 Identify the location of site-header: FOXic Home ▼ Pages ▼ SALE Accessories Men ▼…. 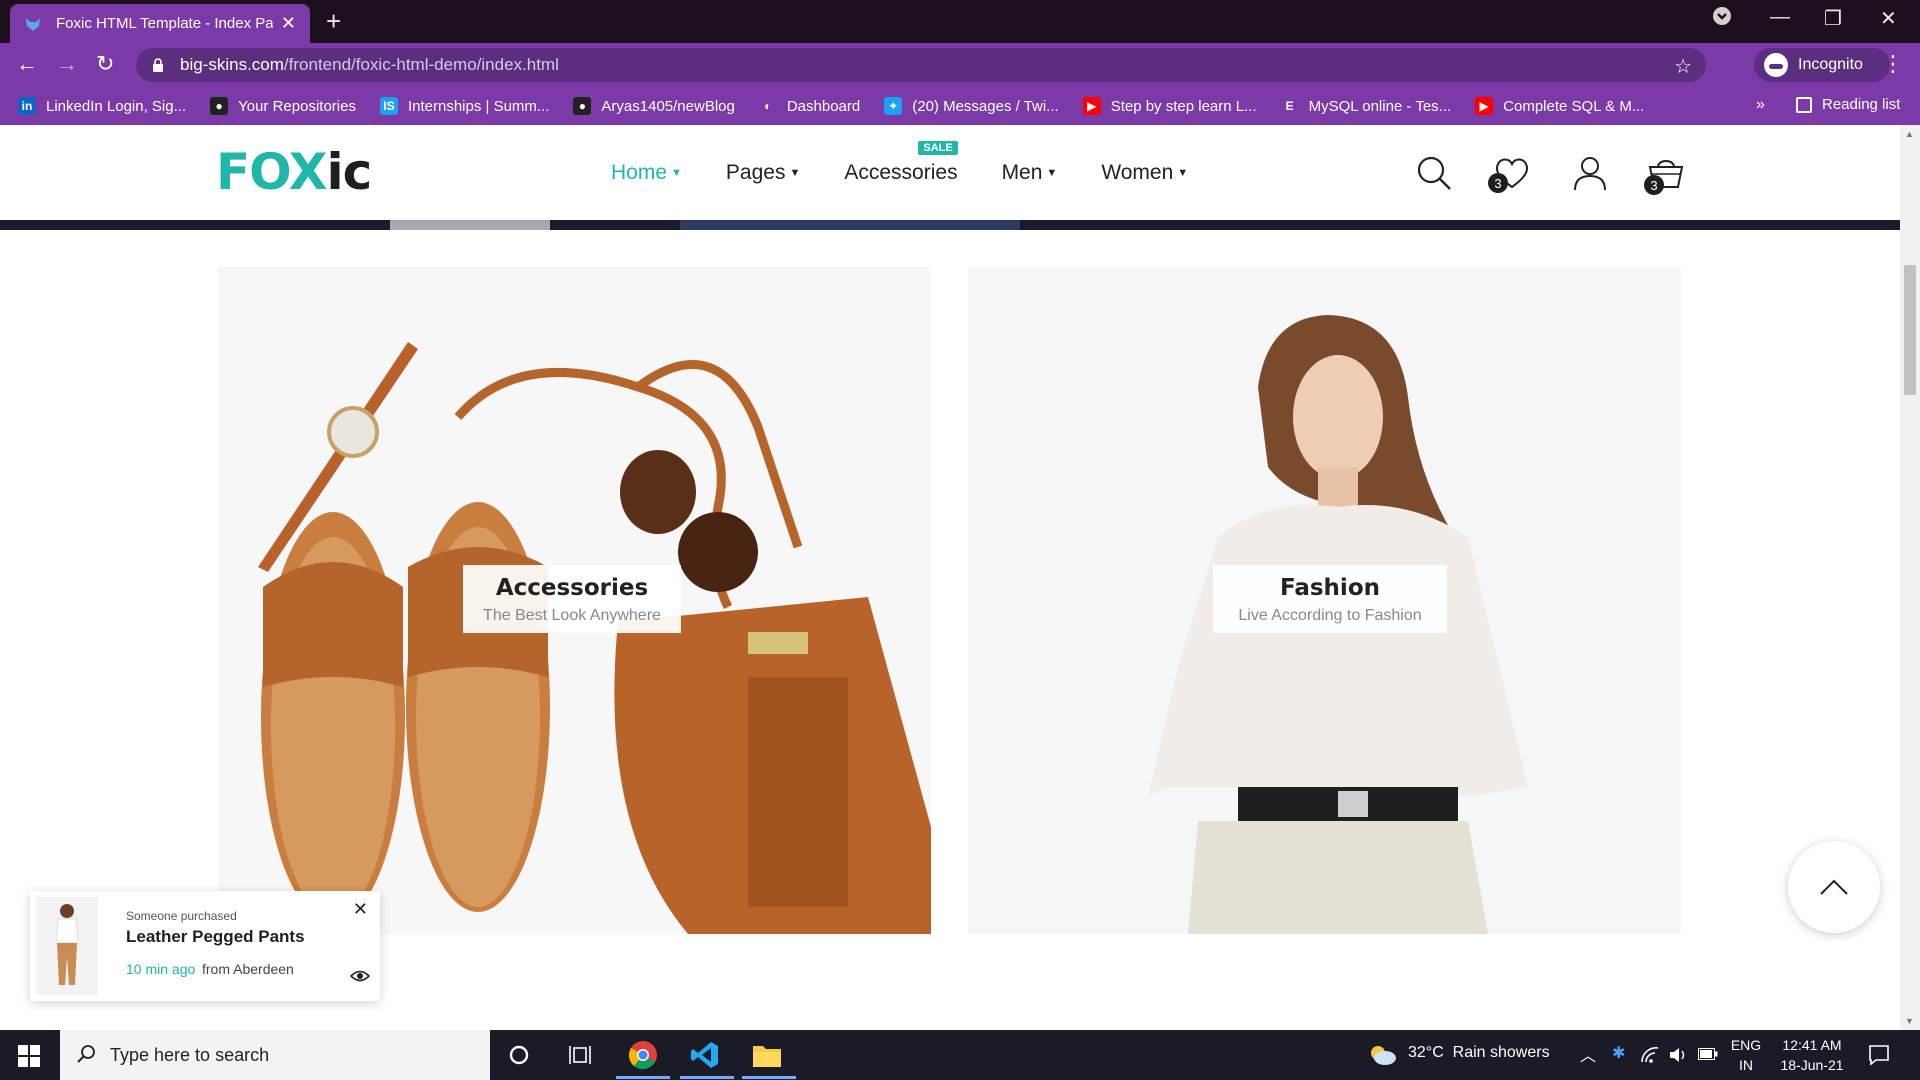
(950, 172).